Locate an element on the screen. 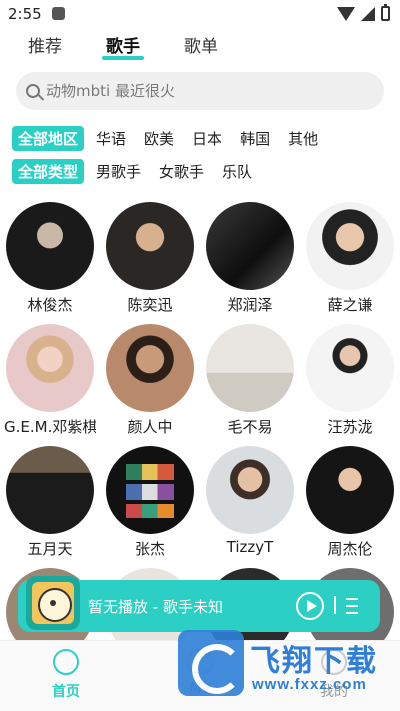 The image size is (400, 711). nav-home-label: 首页 is located at coordinates (66, 692).